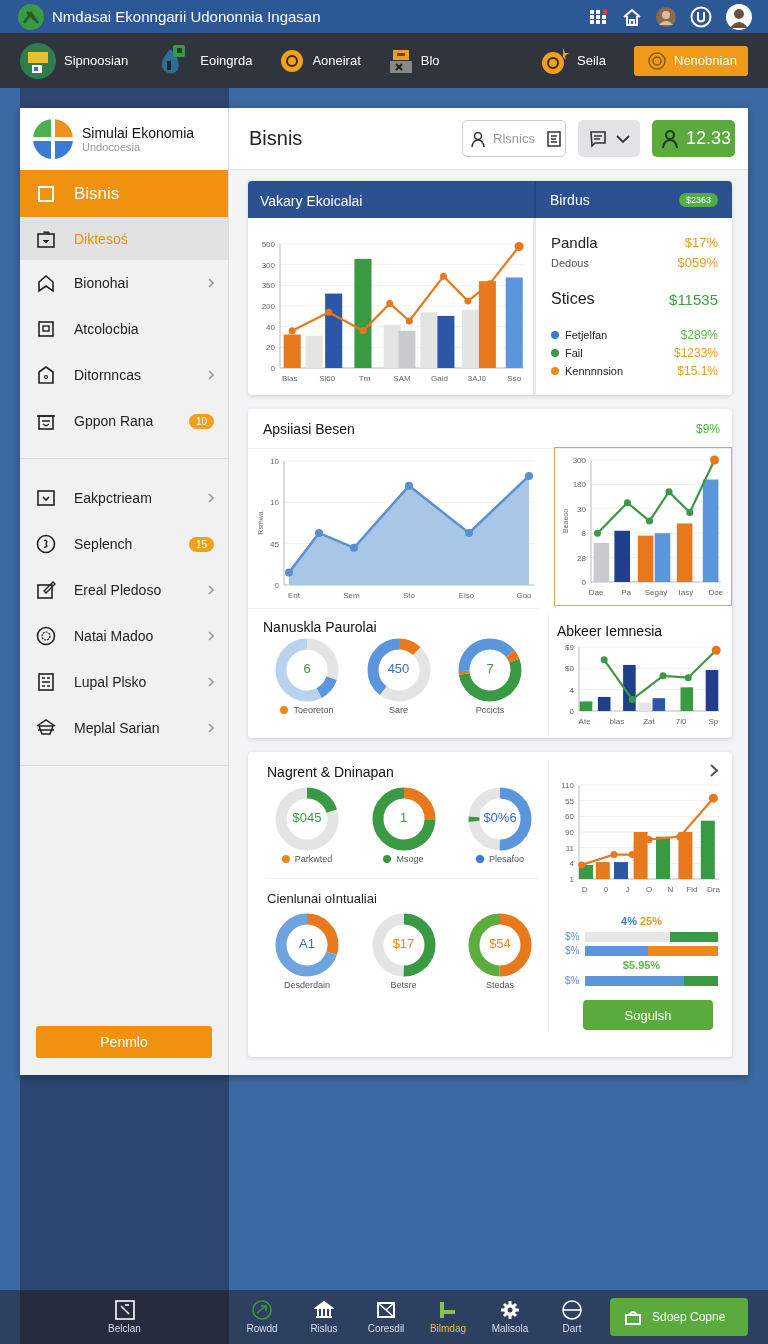 The height and width of the screenshot is (1344, 768). What do you see at coordinates (124, 329) in the screenshot?
I see `sidebar-item: Atcolocbia` at bounding box center [124, 329].